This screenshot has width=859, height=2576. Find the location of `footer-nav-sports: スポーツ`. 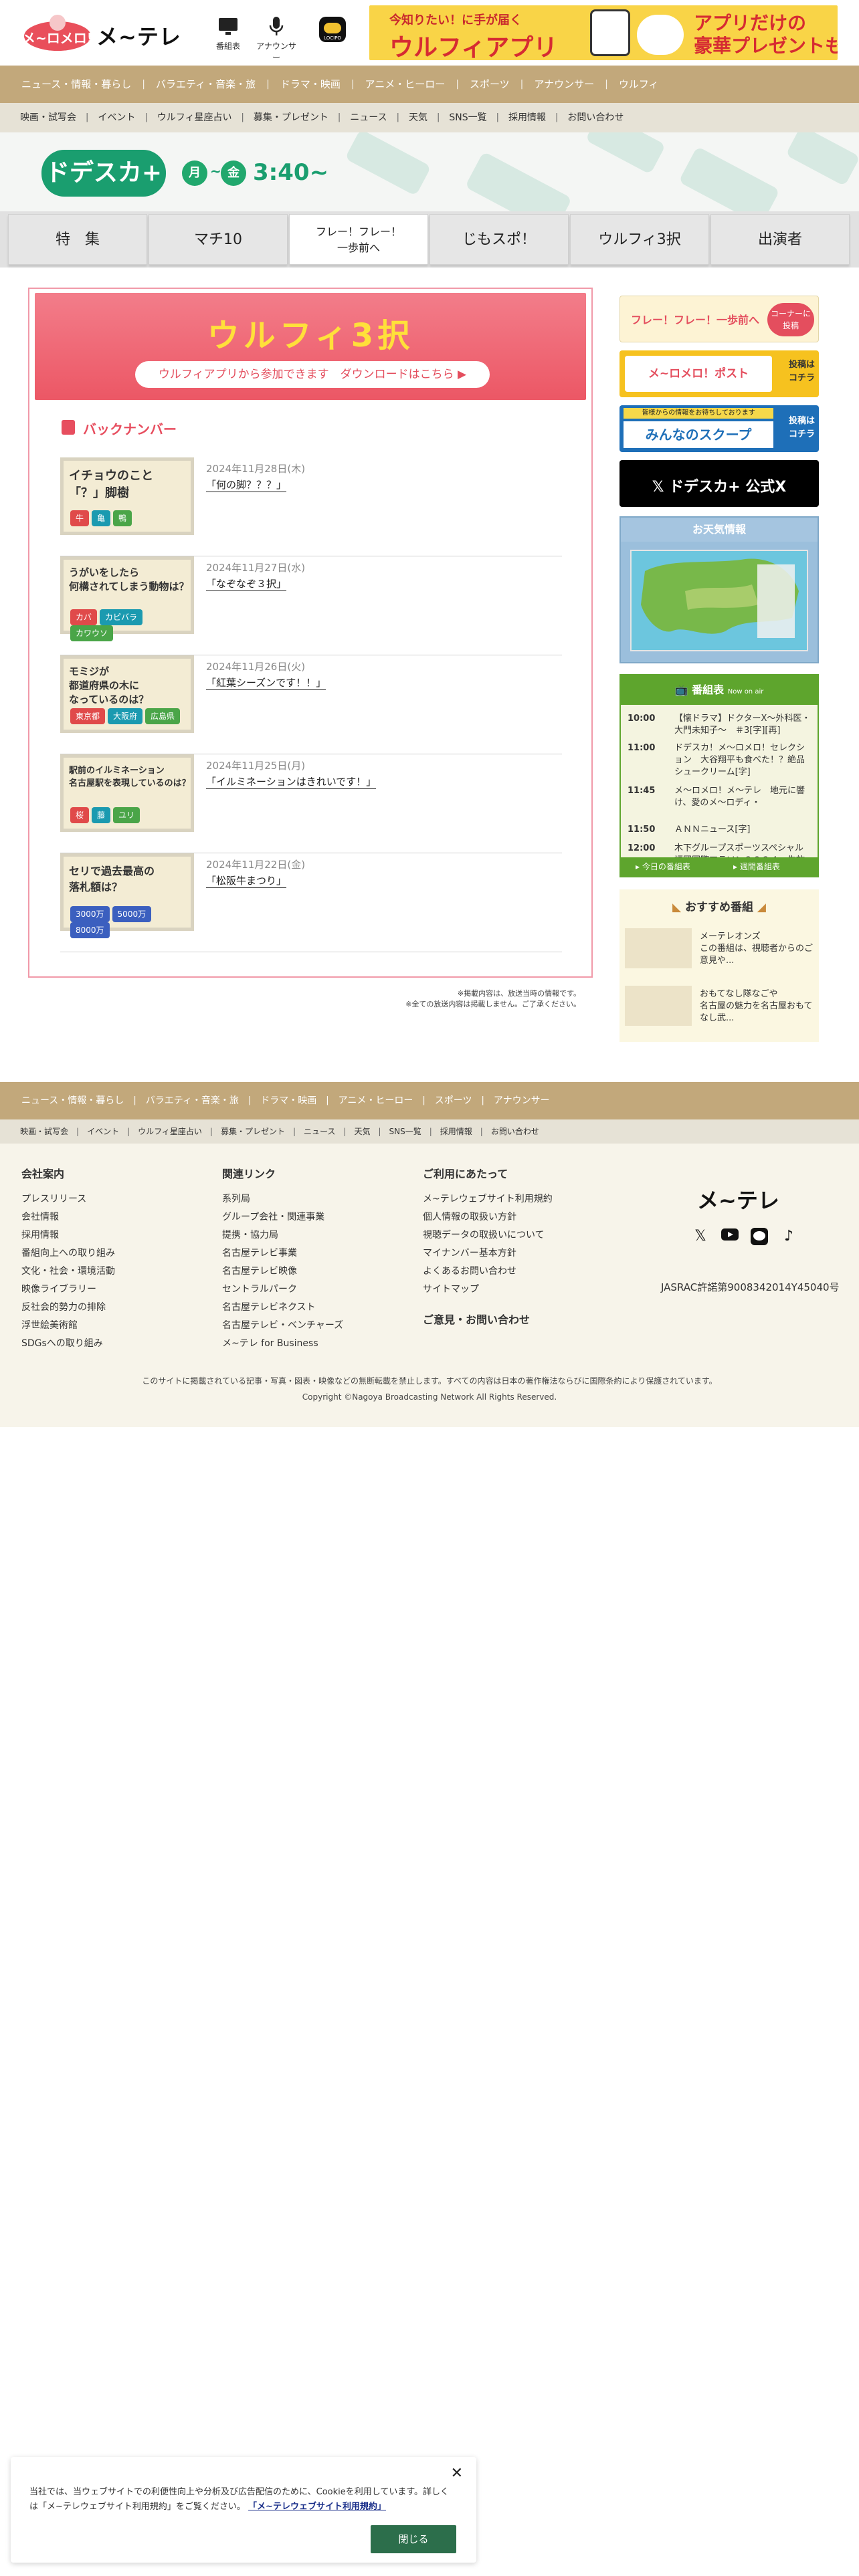

footer-nav-sports: スポーツ is located at coordinates (454, 1101).